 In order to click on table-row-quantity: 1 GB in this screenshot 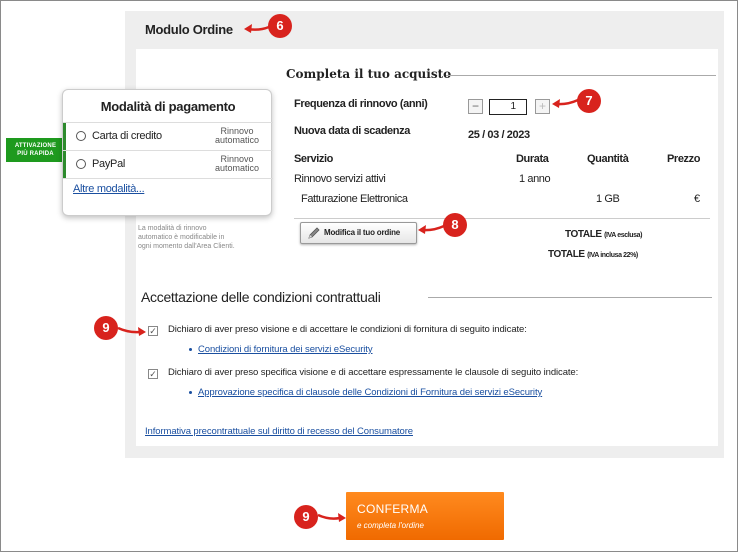, I will do `click(608, 199)`.